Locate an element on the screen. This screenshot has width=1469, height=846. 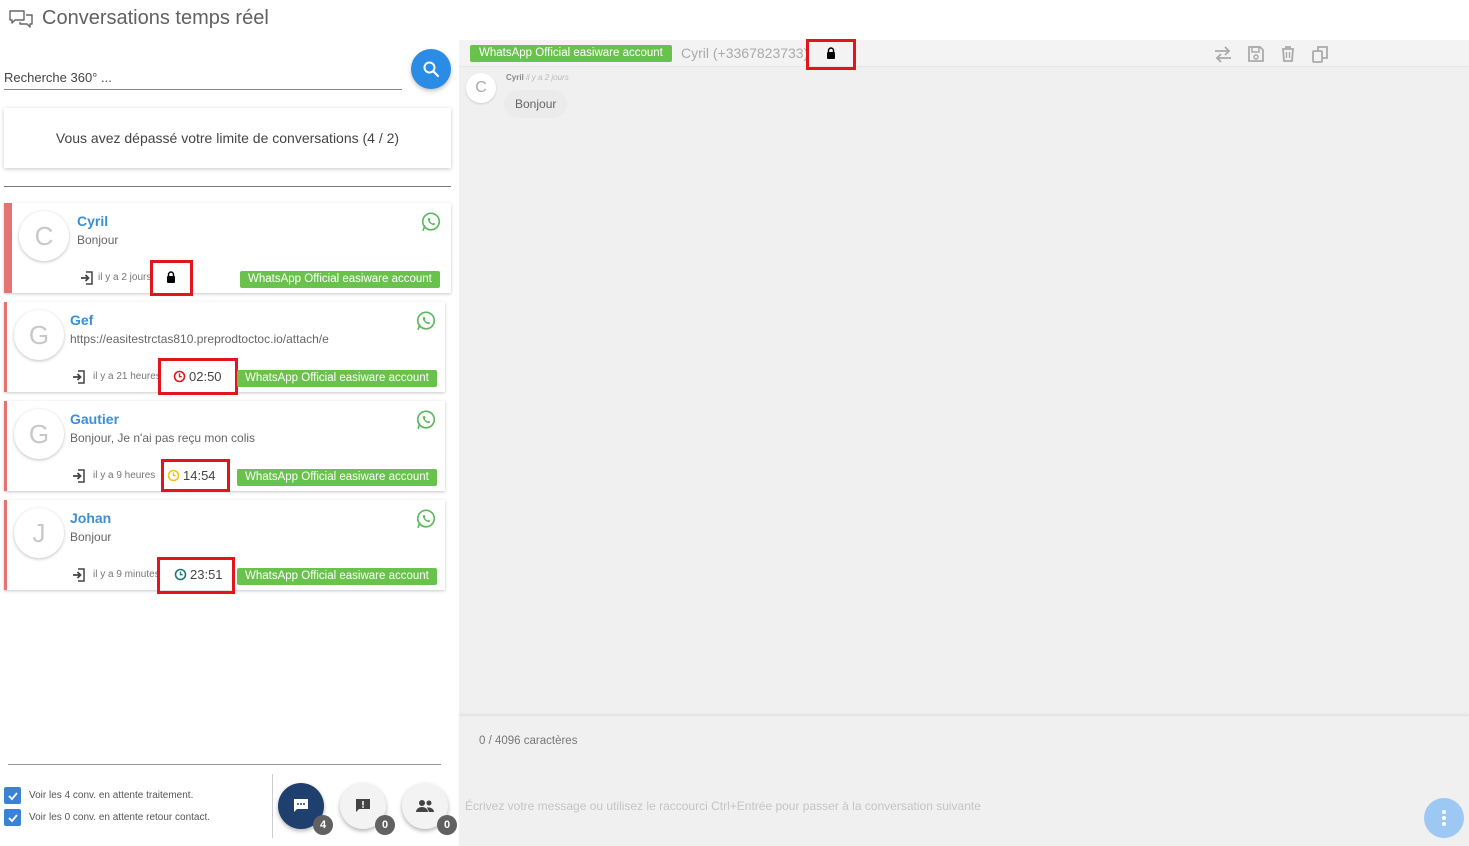
copy-icon is located at coordinates (1320, 54).